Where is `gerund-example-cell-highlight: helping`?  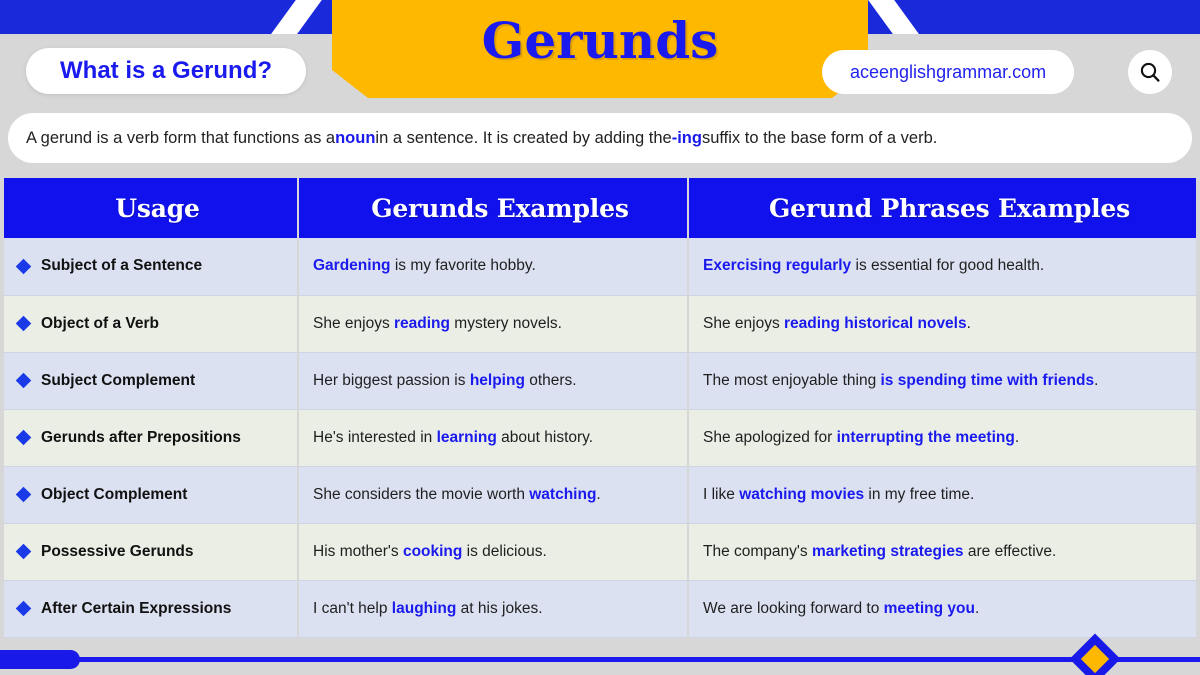 gerund-example-cell-highlight: helping is located at coordinates (497, 380).